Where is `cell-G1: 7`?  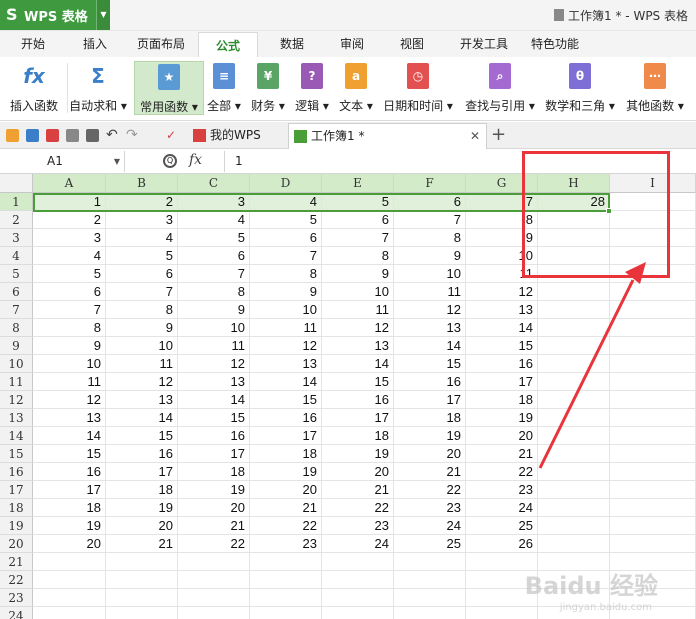
cell-G1: 7 is located at coordinates (502, 202).